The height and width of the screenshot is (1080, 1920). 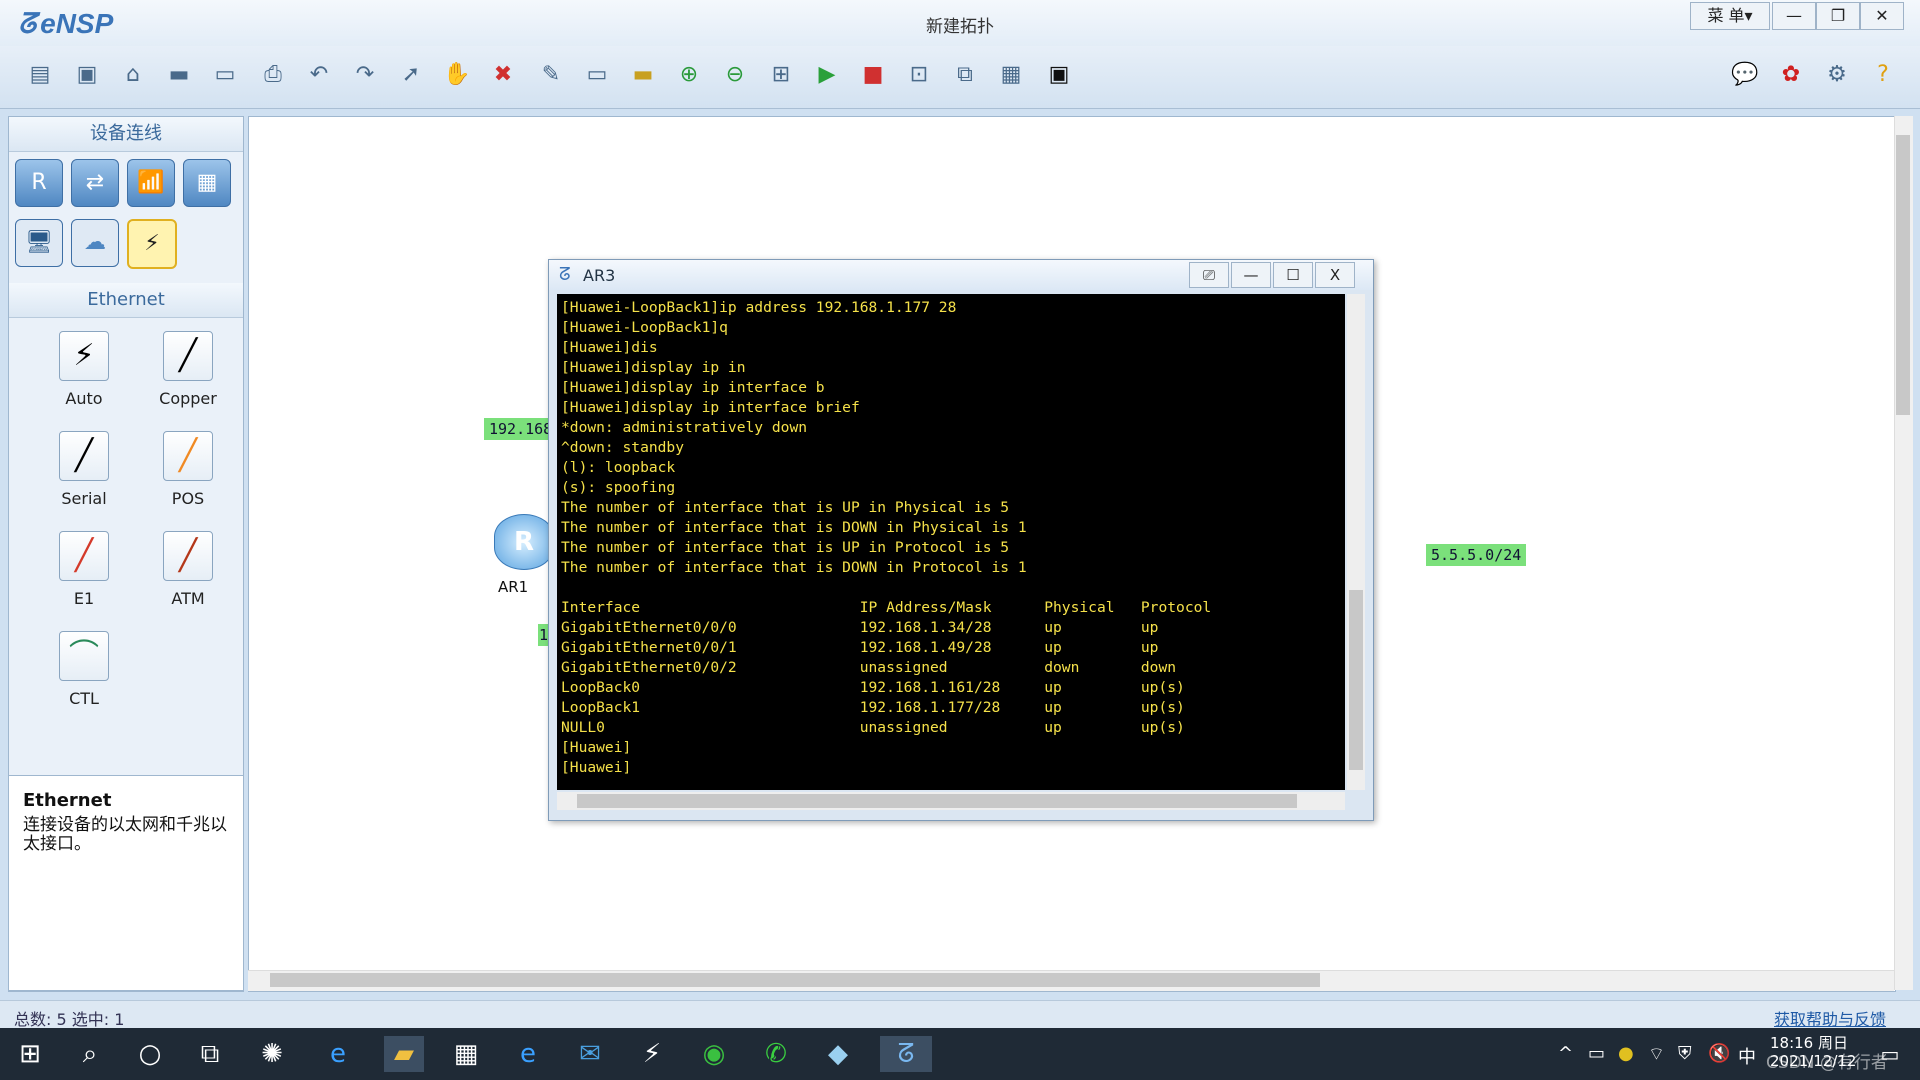 What do you see at coordinates (906, 1054) in the screenshot?
I see `ensp-icon: ᘔ` at bounding box center [906, 1054].